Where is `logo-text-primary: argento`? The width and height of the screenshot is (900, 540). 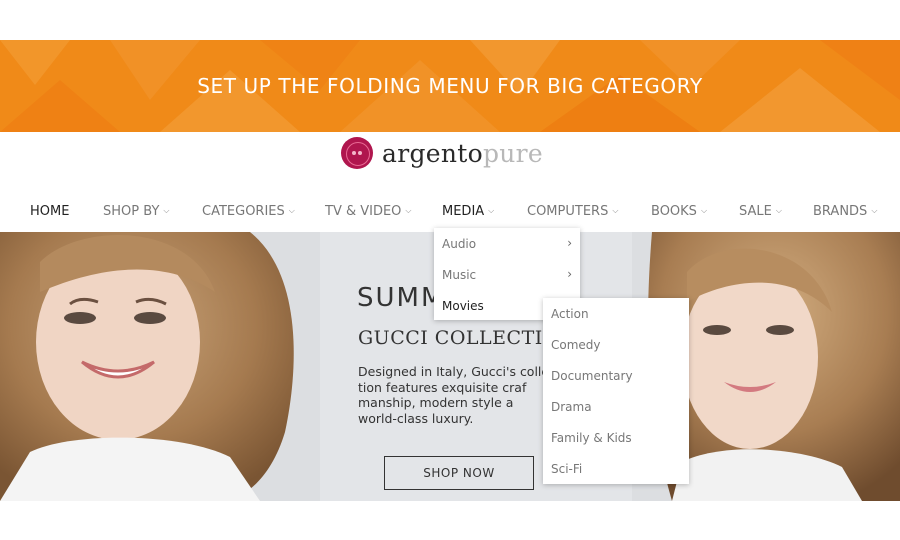
logo-text-primary: argento is located at coordinates (432, 153).